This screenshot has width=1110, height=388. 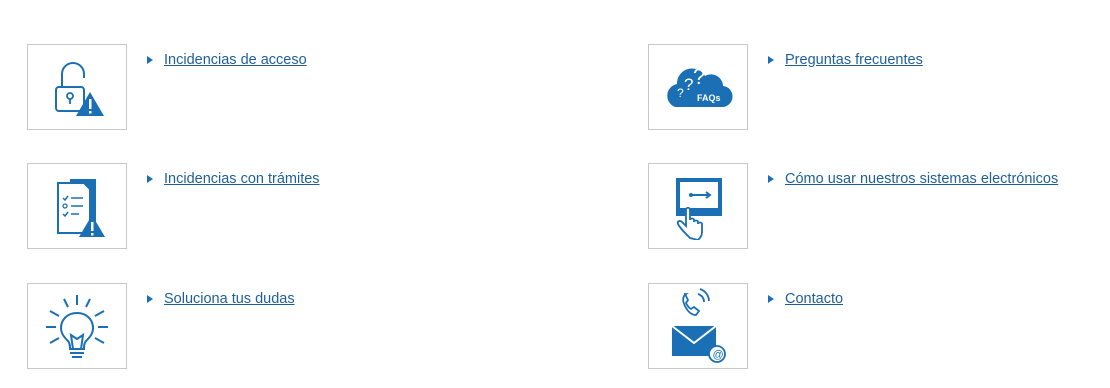 I want to click on faq-link-wrap: Preguntas frecuentes, so click(x=845, y=60).